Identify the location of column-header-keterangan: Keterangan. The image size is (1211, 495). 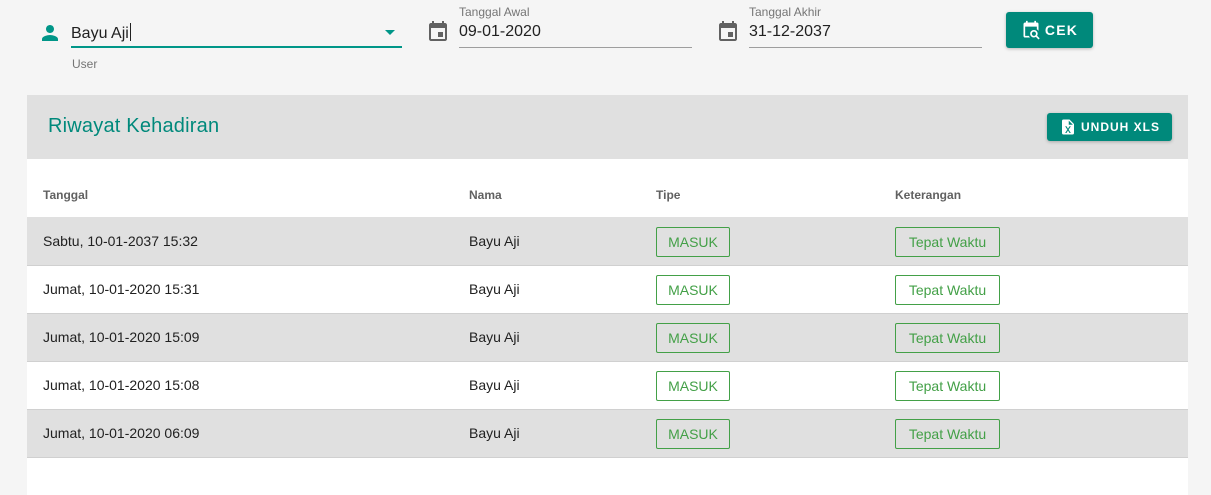
(928, 195).